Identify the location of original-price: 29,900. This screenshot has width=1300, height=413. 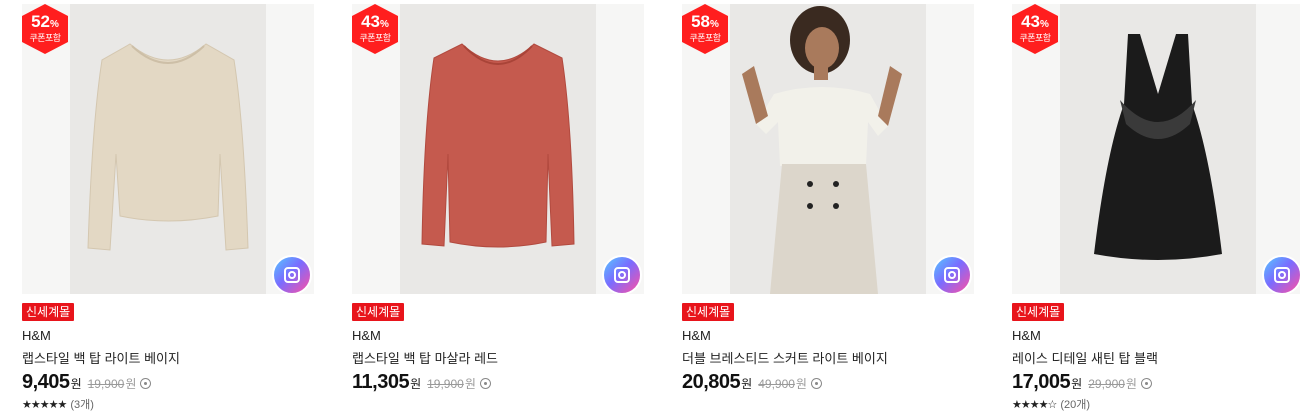
(1106, 384).